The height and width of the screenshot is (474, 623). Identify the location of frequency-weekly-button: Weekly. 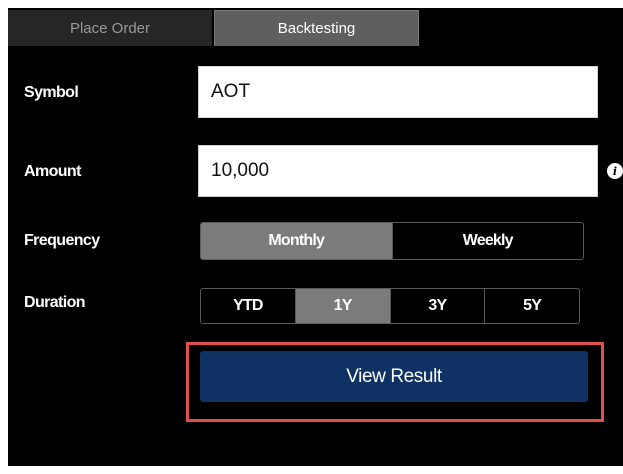
(487, 241).